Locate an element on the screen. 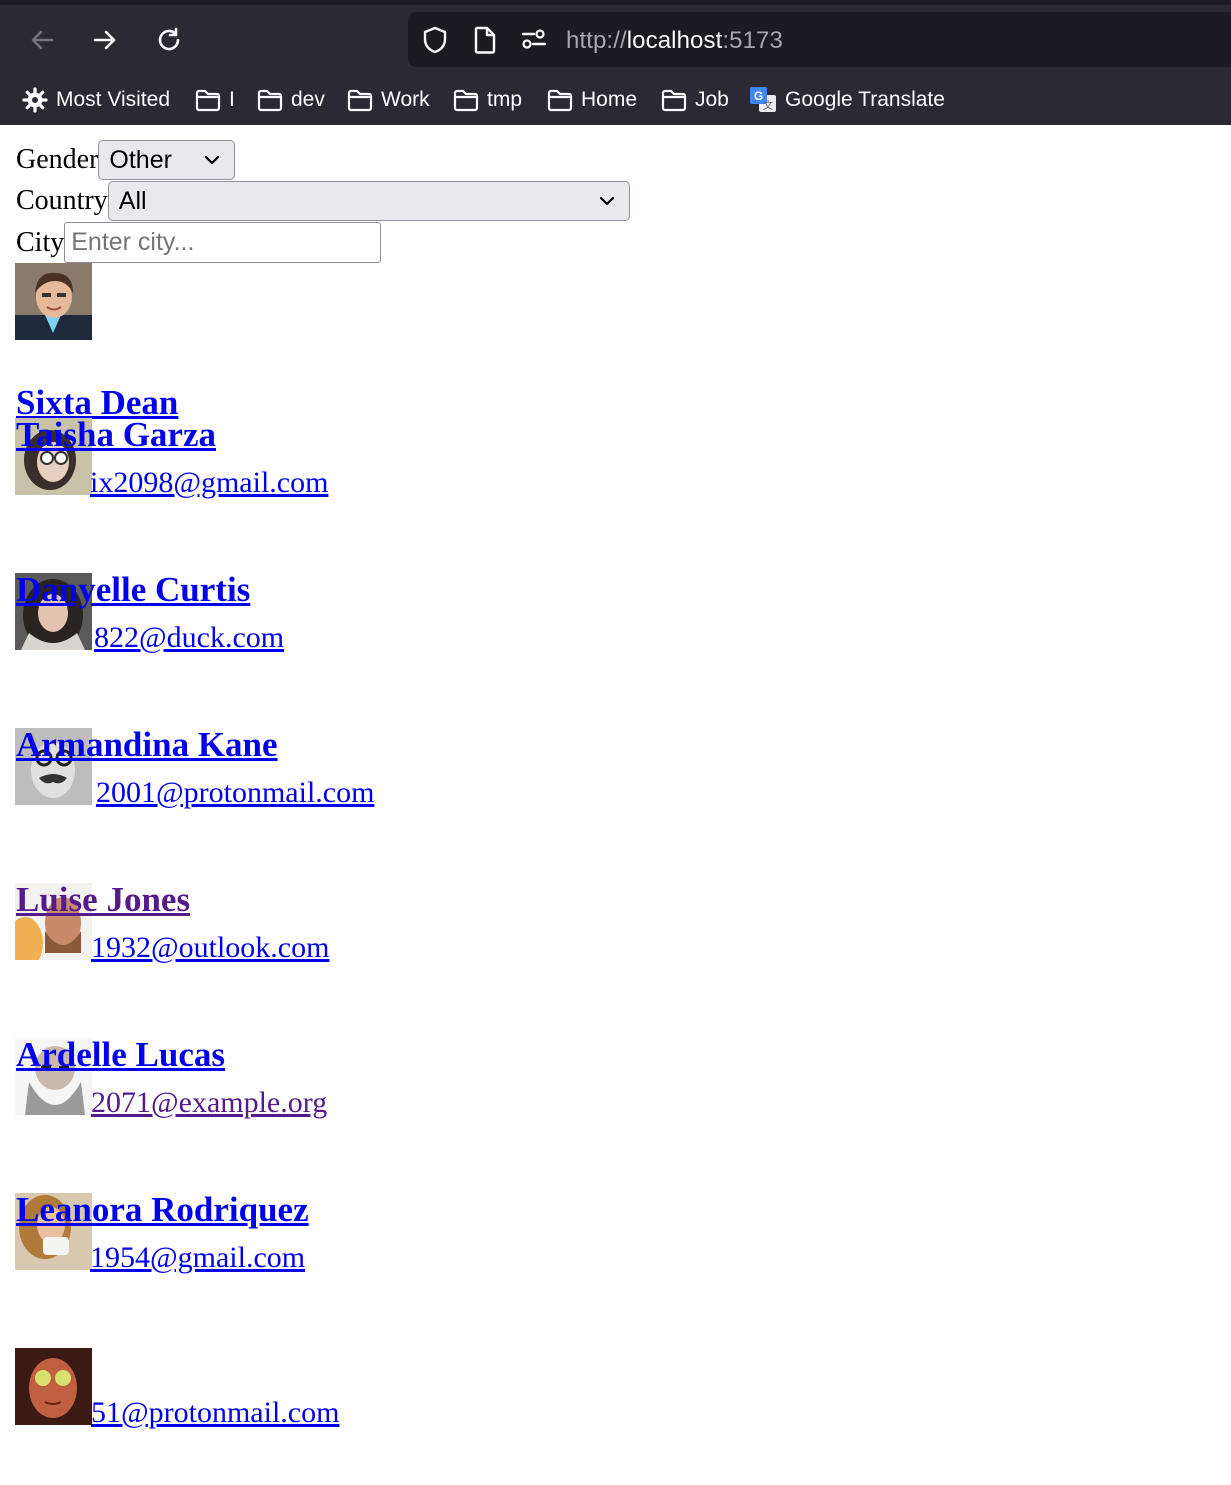 The width and height of the screenshot is (1231, 1485). browser-chrome: http://localhost:5173 Most Visited I dev is located at coordinates (615, 62).